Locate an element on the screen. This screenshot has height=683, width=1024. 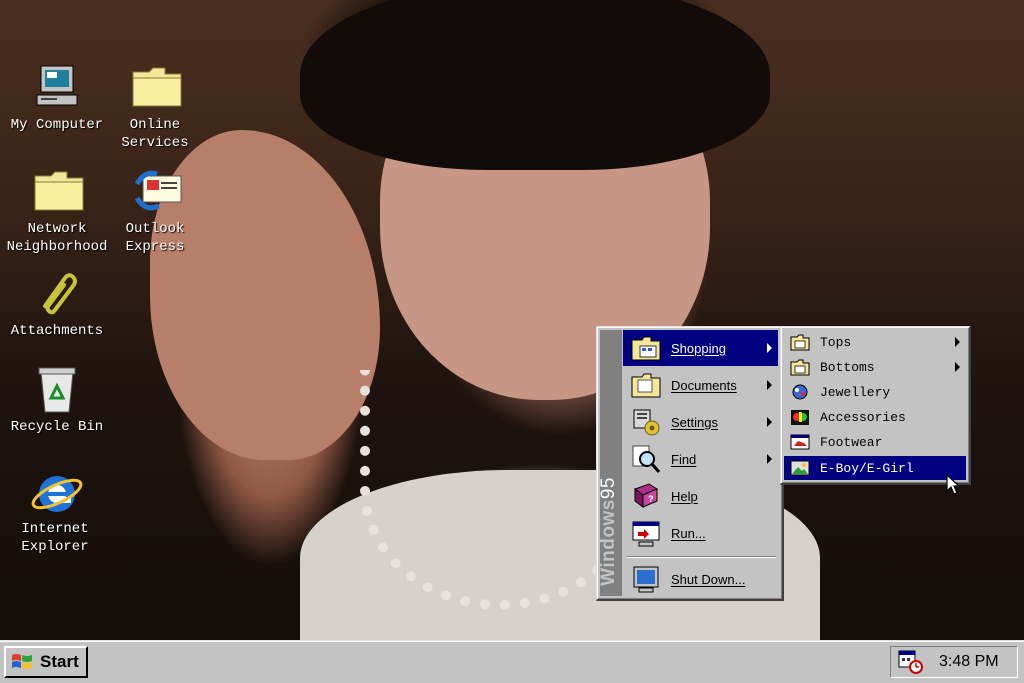
menu-item-label: Find is located at coordinates (684, 459).